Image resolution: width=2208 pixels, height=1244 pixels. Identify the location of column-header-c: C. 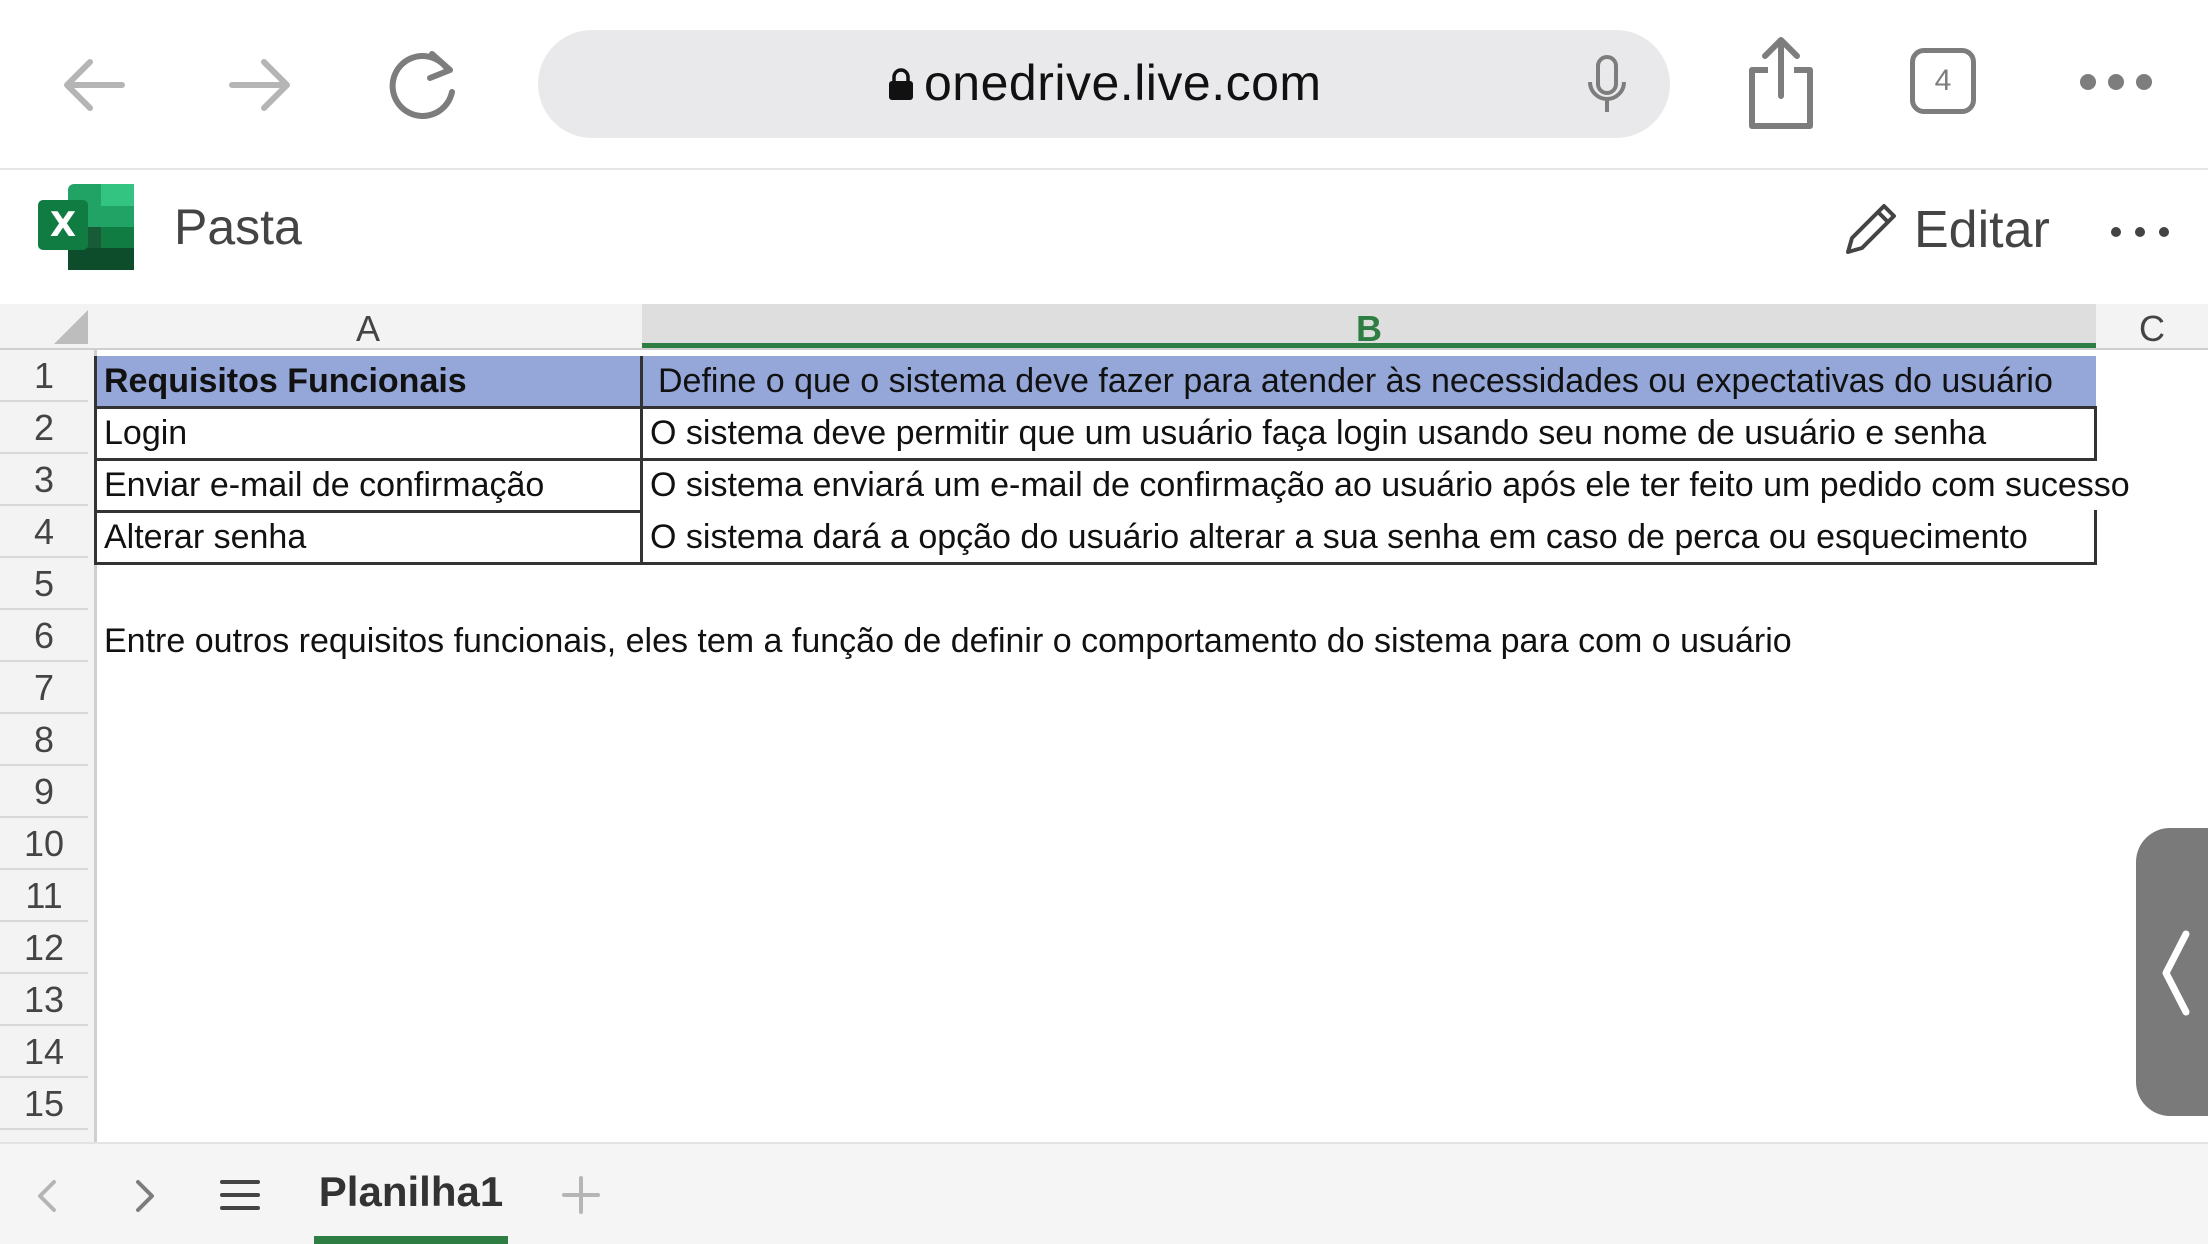
(2152, 326).